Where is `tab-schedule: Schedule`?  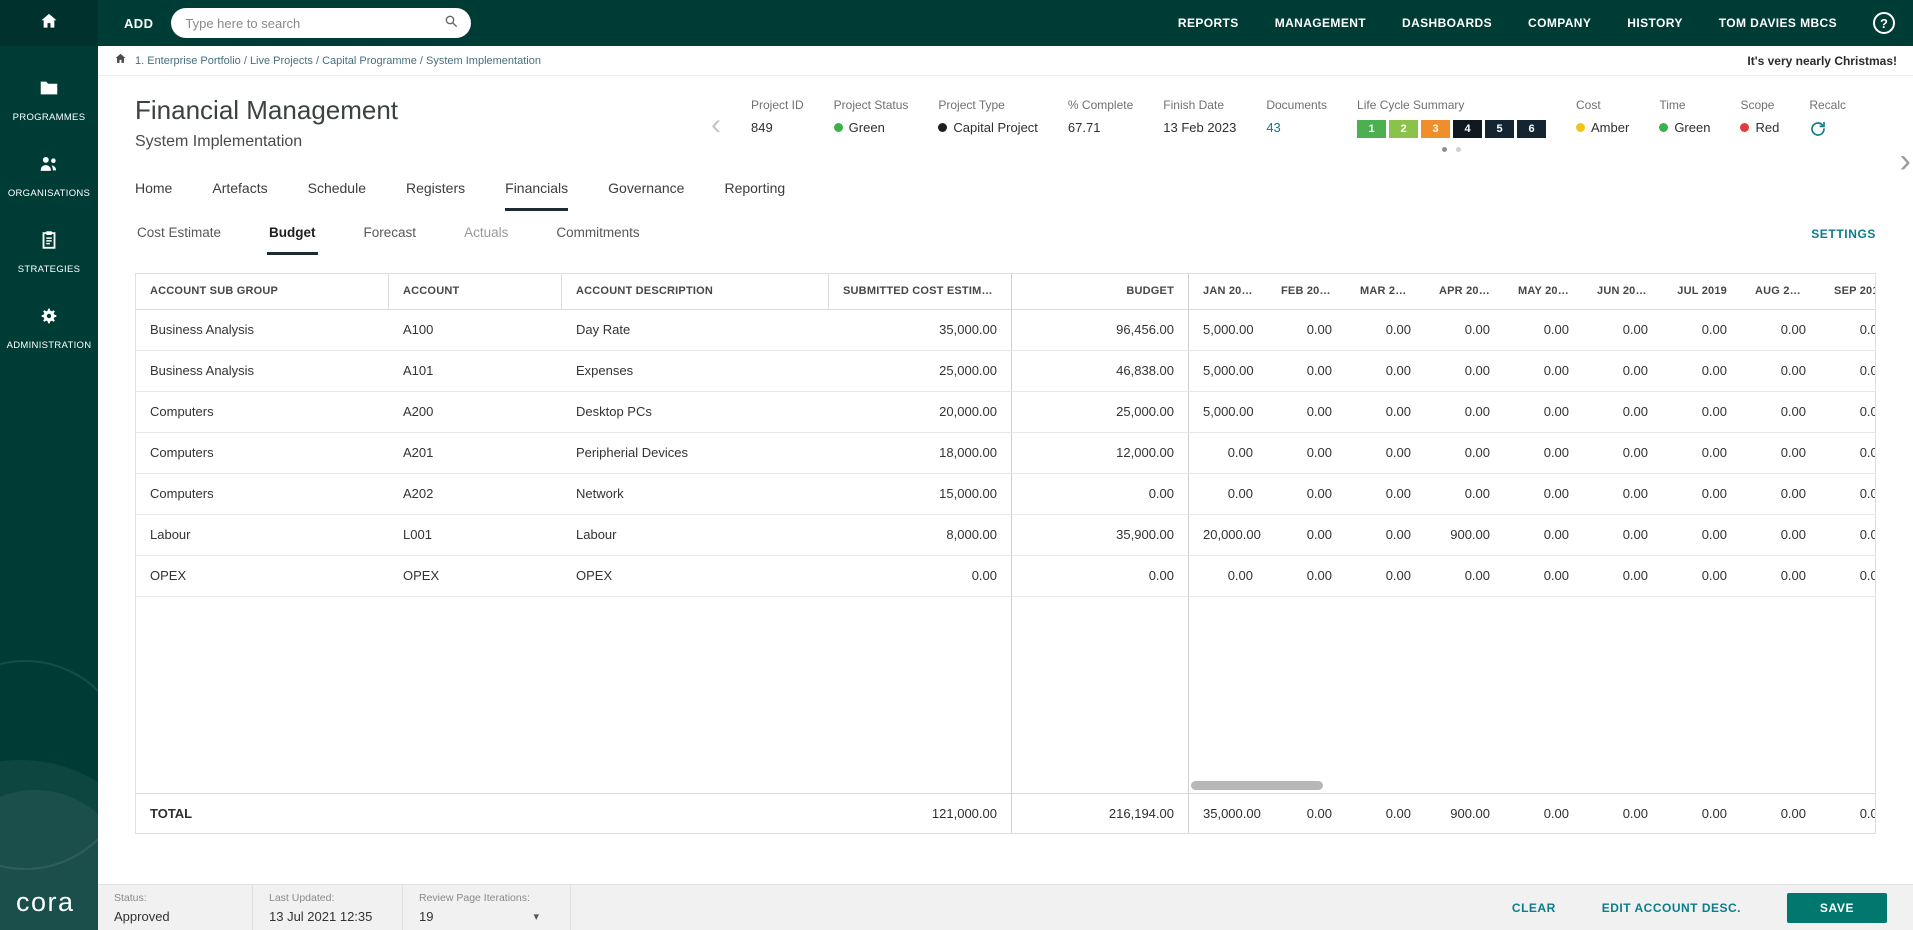
tab-schedule: Schedule is located at coordinates (337, 195).